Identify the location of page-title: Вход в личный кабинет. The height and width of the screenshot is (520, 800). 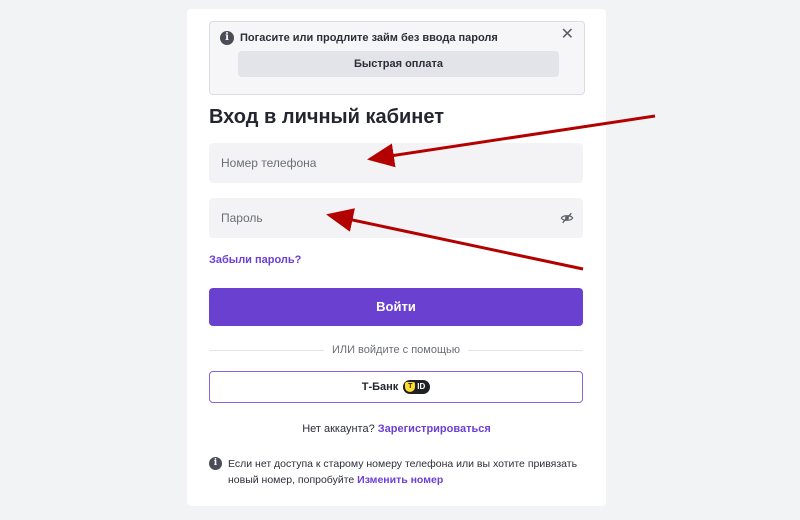
(326, 117).